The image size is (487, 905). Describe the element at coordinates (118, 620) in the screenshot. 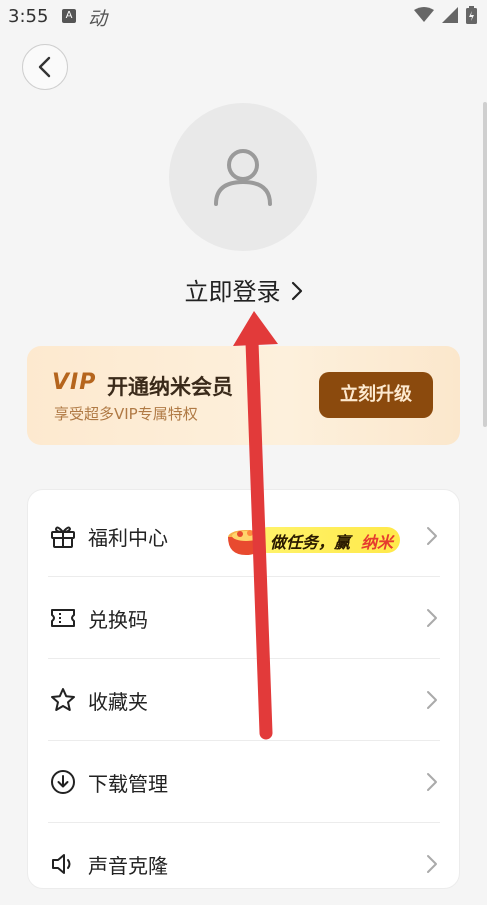

I see `menu-label-redeem: 兑换码` at that location.